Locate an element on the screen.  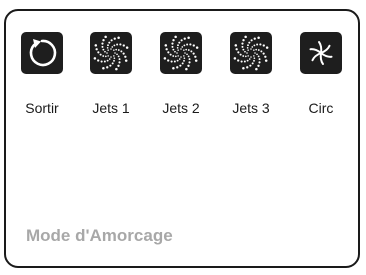
jets-1-button is located at coordinates (111, 53).